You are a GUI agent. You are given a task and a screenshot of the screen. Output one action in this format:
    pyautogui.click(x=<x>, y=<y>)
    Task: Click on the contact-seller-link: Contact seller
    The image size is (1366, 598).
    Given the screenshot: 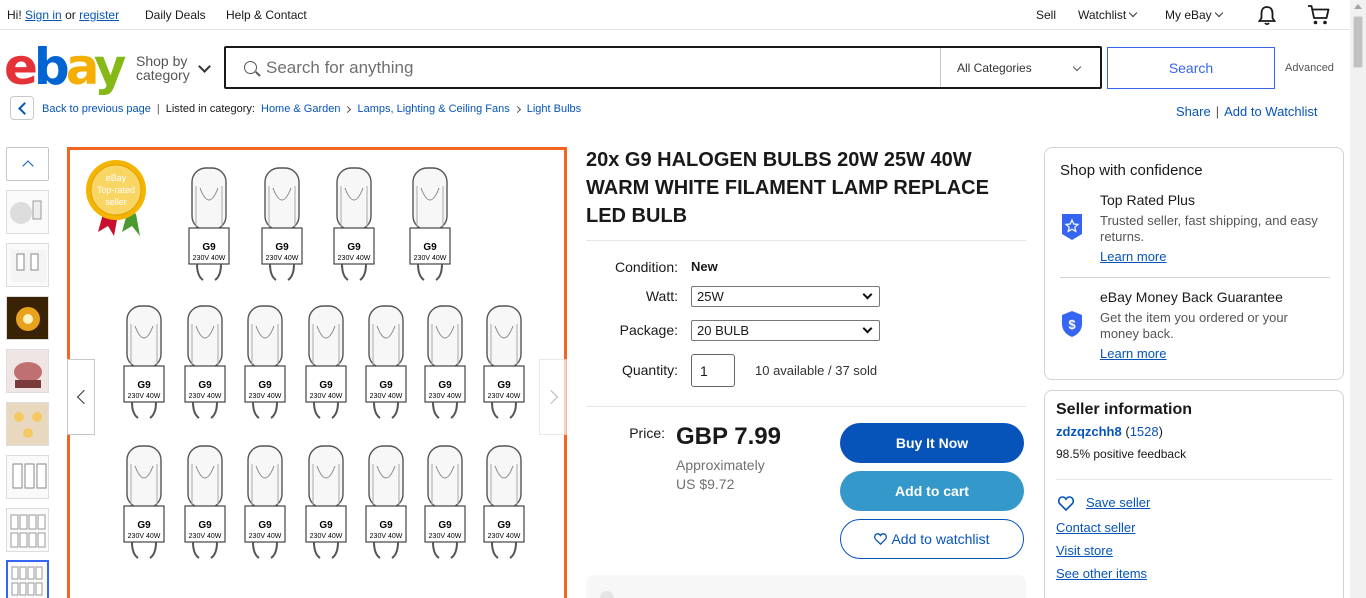 What is the action you would take?
    pyautogui.click(x=1095, y=527)
    